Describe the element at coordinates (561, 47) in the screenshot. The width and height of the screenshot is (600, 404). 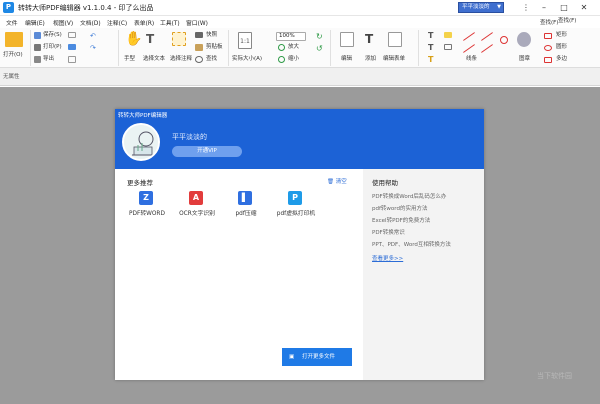
I see `ellipse-button: 圆形` at that location.